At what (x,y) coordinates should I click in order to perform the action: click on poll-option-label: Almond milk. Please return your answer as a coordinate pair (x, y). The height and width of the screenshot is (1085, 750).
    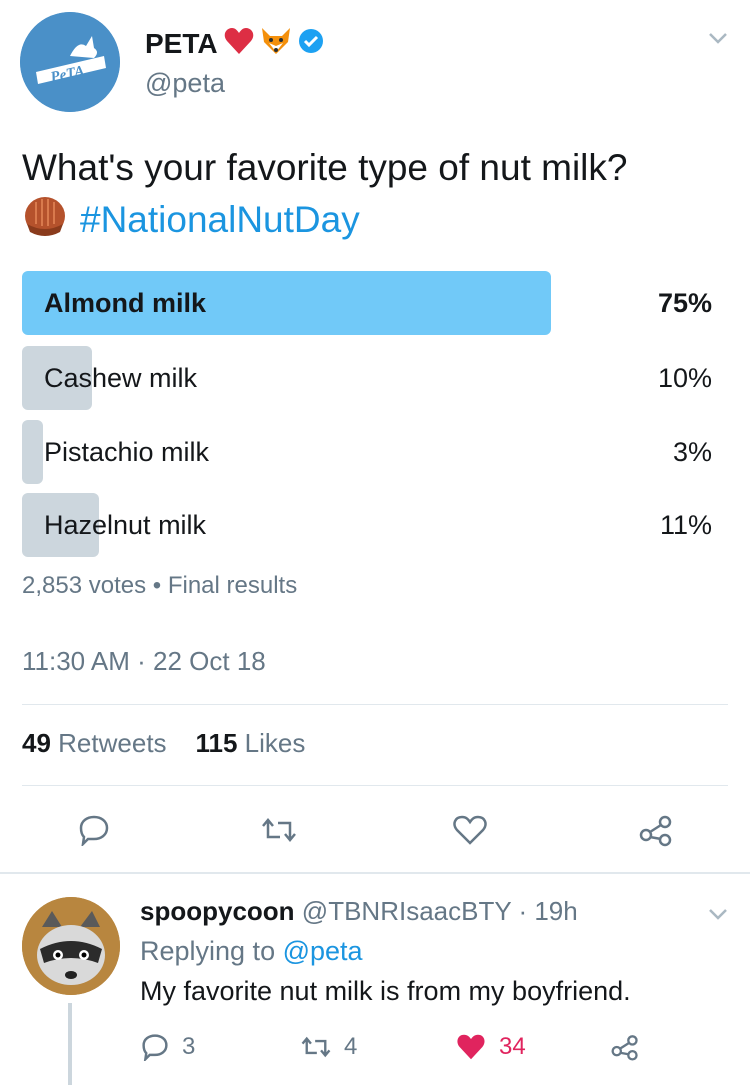
    Looking at the image, I should click on (125, 303).